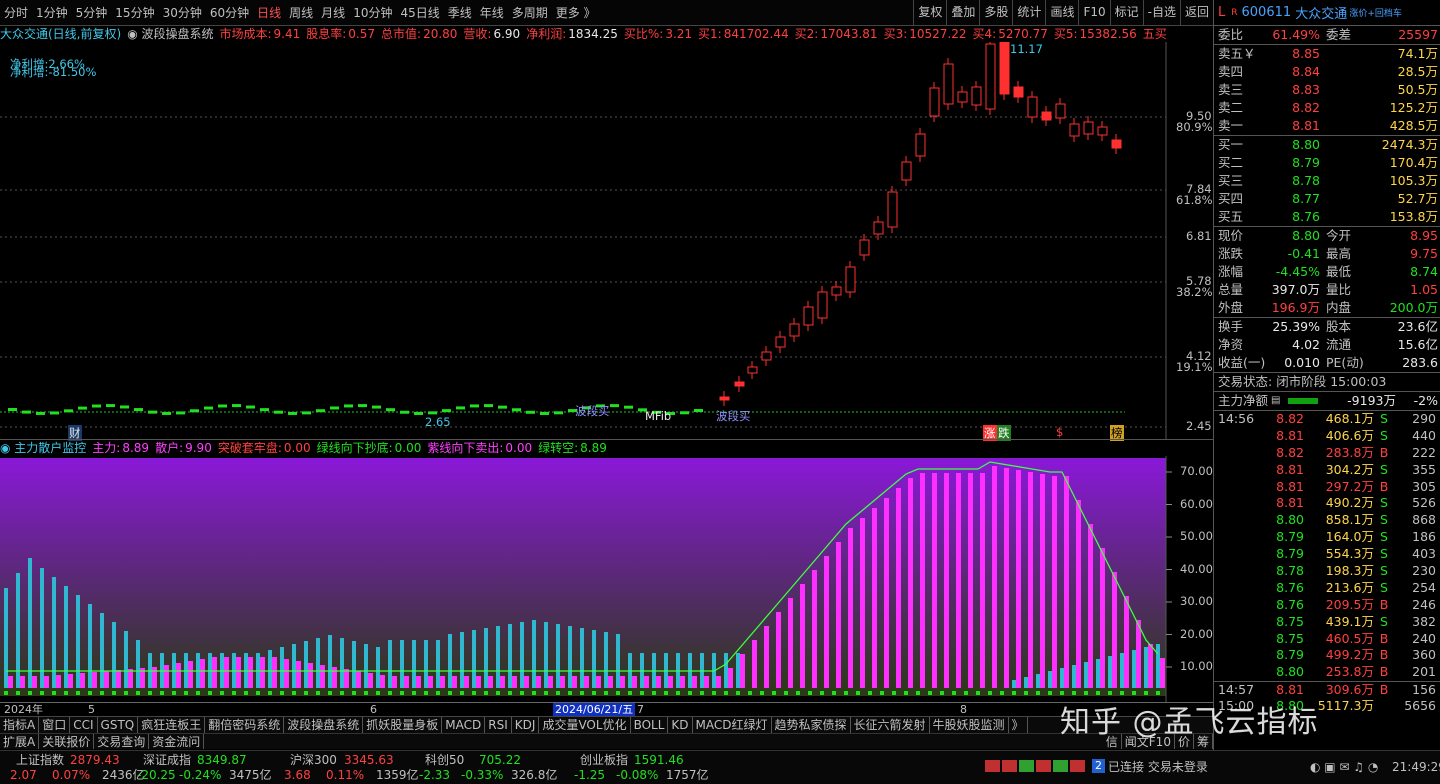 The height and width of the screenshot is (784, 1440). What do you see at coordinates (170, 34) in the screenshot?
I see `indicator-text: ◉ 波段操盘系统` at bounding box center [170, 34].